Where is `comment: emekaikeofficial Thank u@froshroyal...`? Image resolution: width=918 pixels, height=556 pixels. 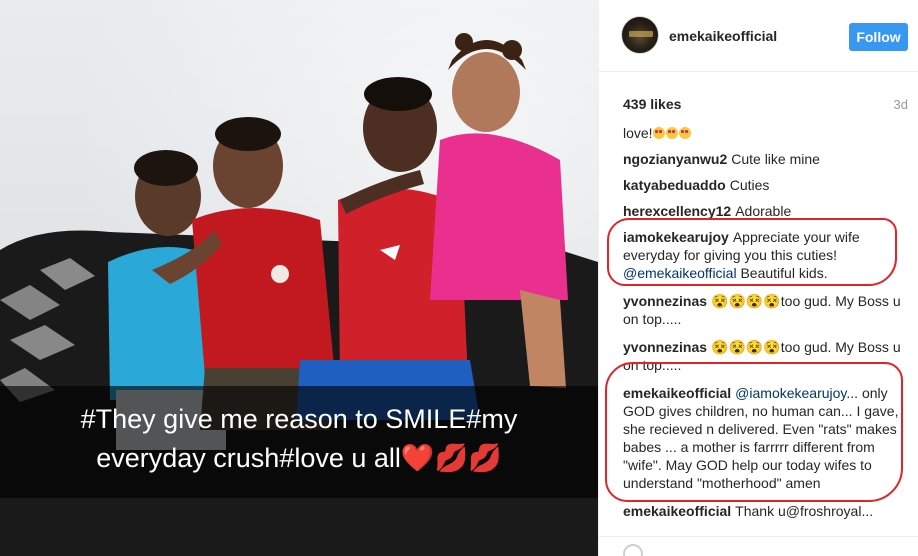
comment: emekaikeofficial Thank u@froshroyal... is located at coordinates (766, 511).